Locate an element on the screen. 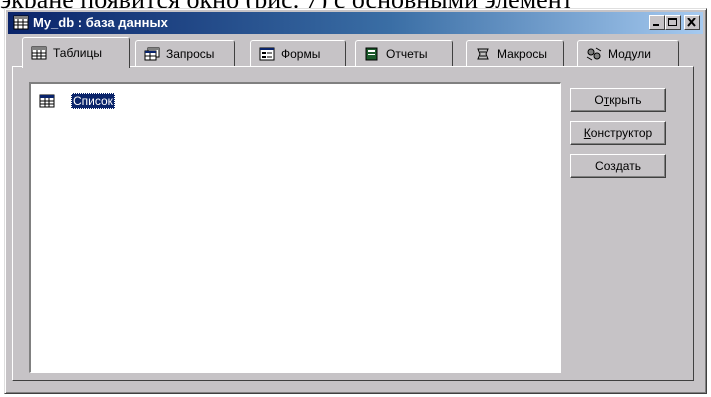 The height and width of the screenshot is (397, 711). list-item: Список is located at coordinates (77, 101).